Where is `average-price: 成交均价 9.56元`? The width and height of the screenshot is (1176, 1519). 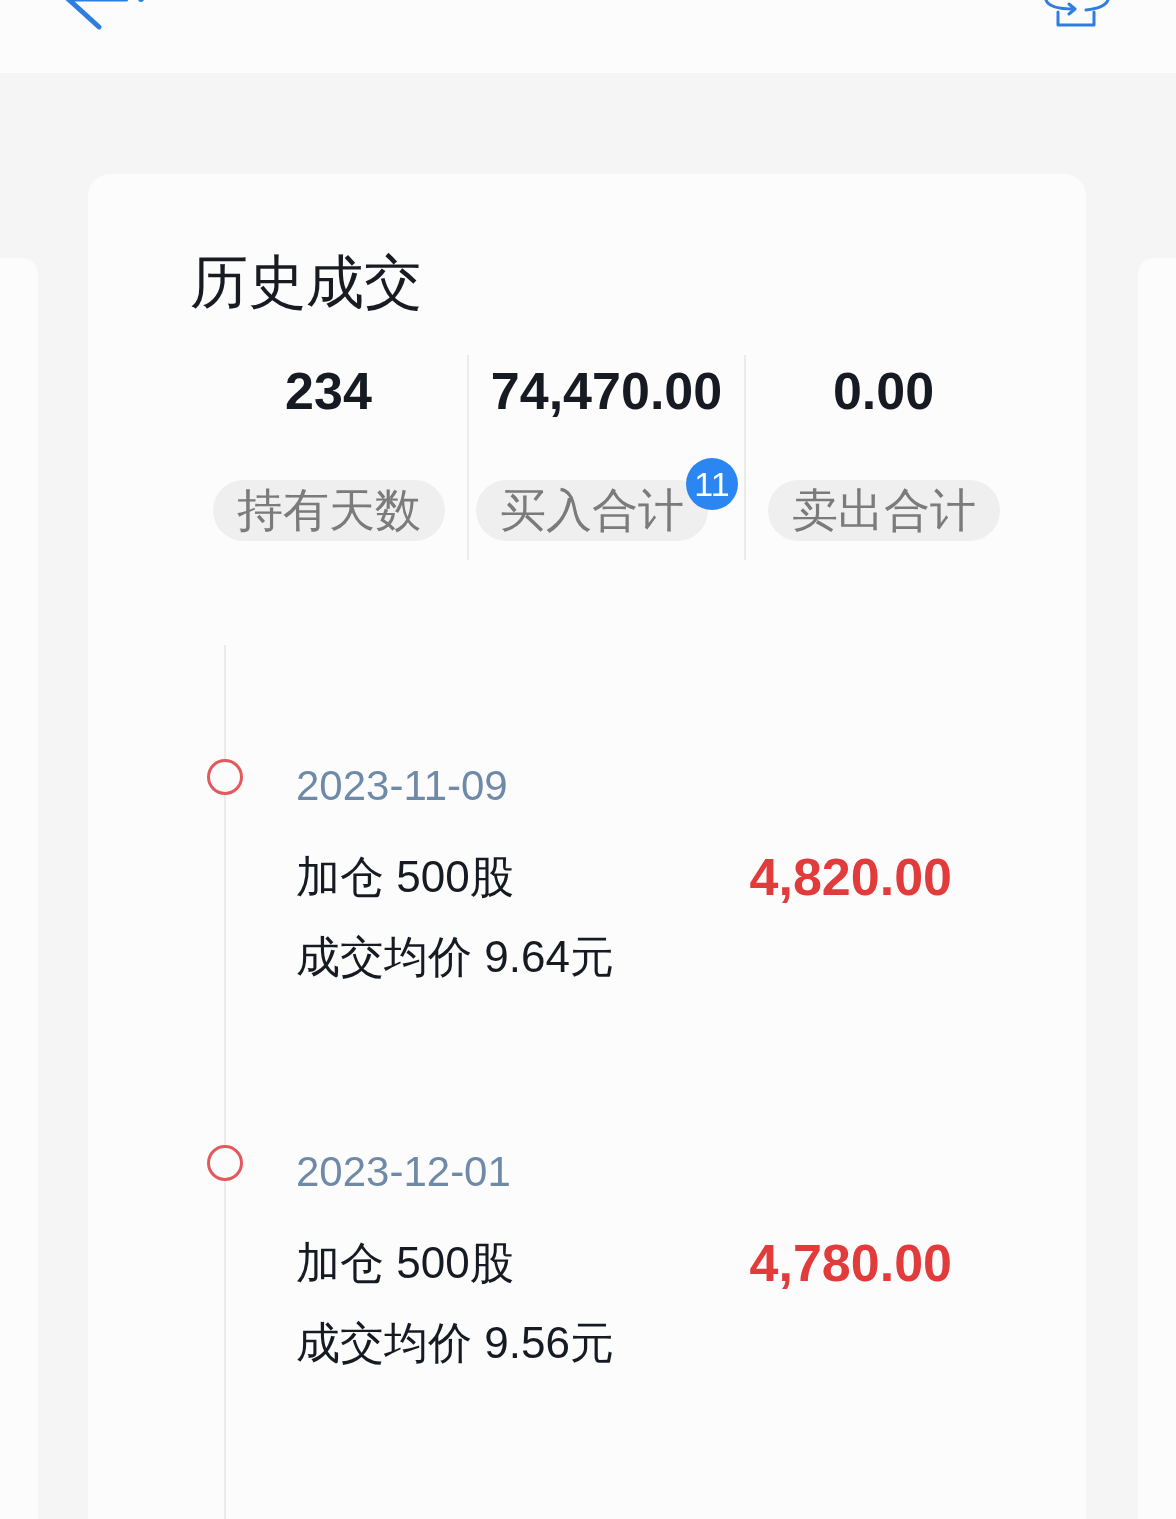 average-price: 成交均价 9.56元 is located at coordinates (455, 1343).